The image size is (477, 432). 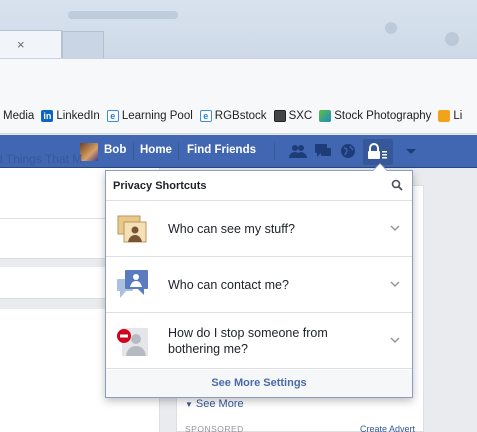 I want to click on privacy-item-block: How do I stop someone from bothering me?, so click(x=259, y=341).